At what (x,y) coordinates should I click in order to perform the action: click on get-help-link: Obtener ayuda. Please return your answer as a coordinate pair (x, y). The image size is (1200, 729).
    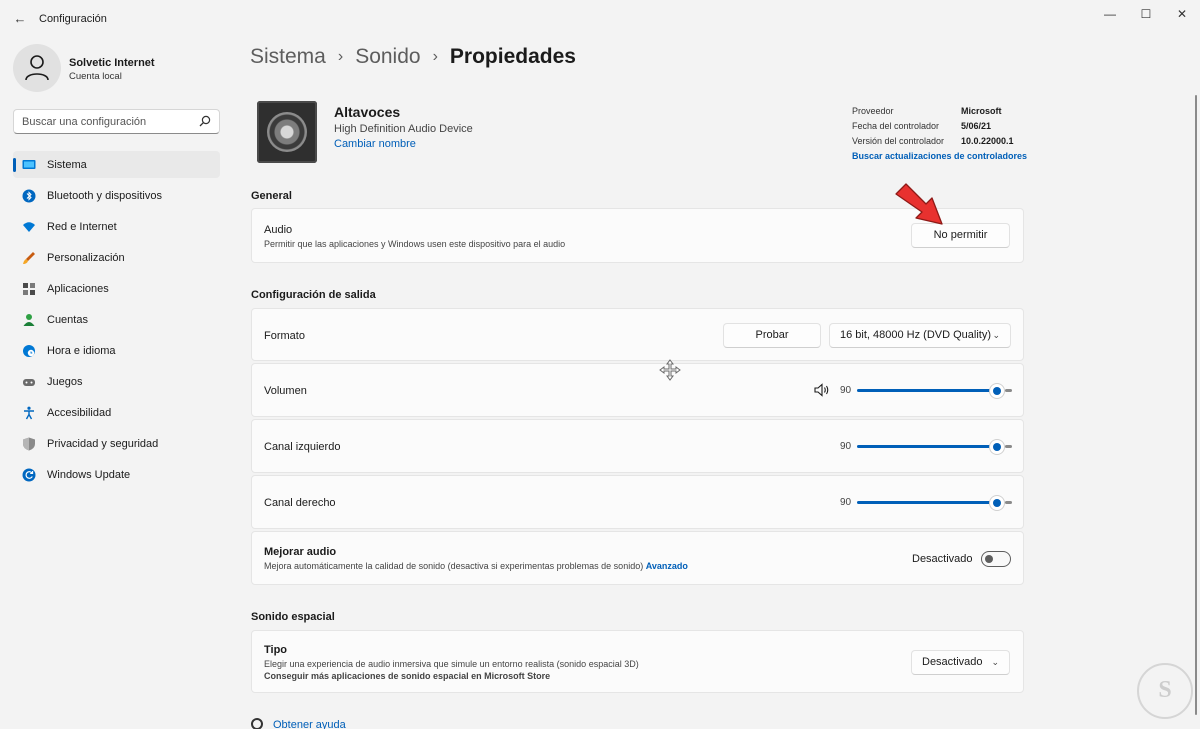
    Looking at the image, I should click on (298, 723).